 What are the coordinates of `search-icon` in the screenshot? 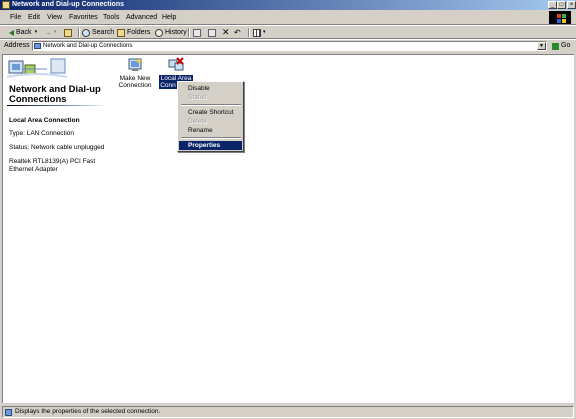 It's located at (86, 32).